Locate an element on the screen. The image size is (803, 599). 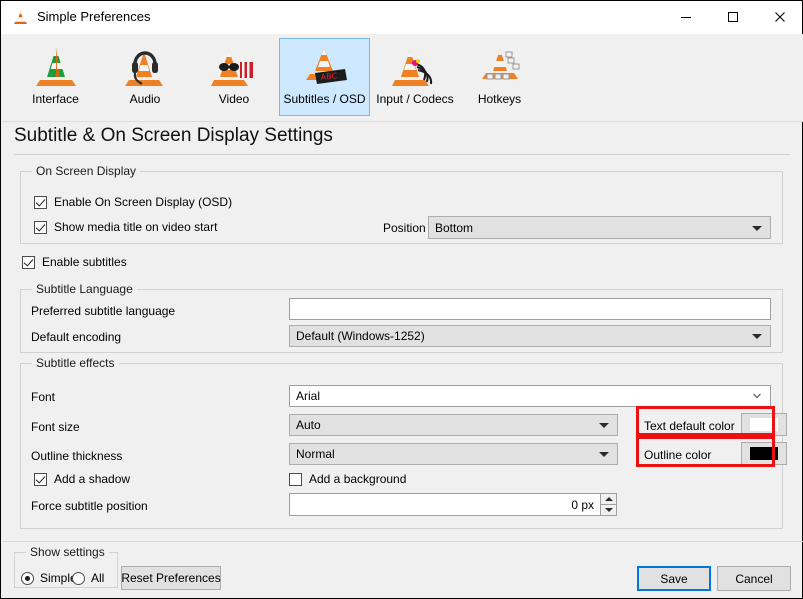
title-bar: Simple Preferences is located at coordinates (401, 17).